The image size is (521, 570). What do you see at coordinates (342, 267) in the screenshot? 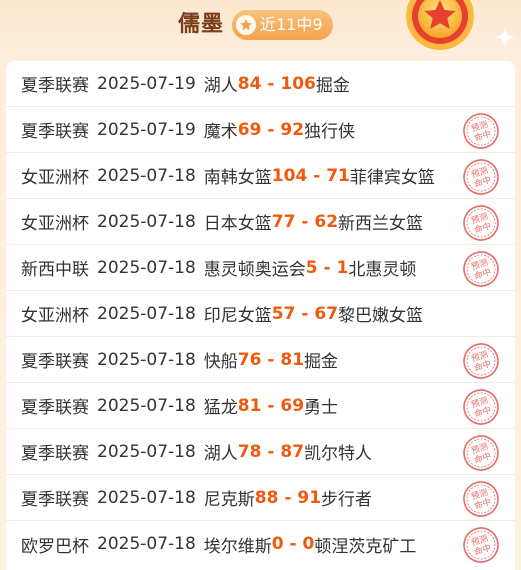
I see `away-score: 1` at bounding box center [342, 267].